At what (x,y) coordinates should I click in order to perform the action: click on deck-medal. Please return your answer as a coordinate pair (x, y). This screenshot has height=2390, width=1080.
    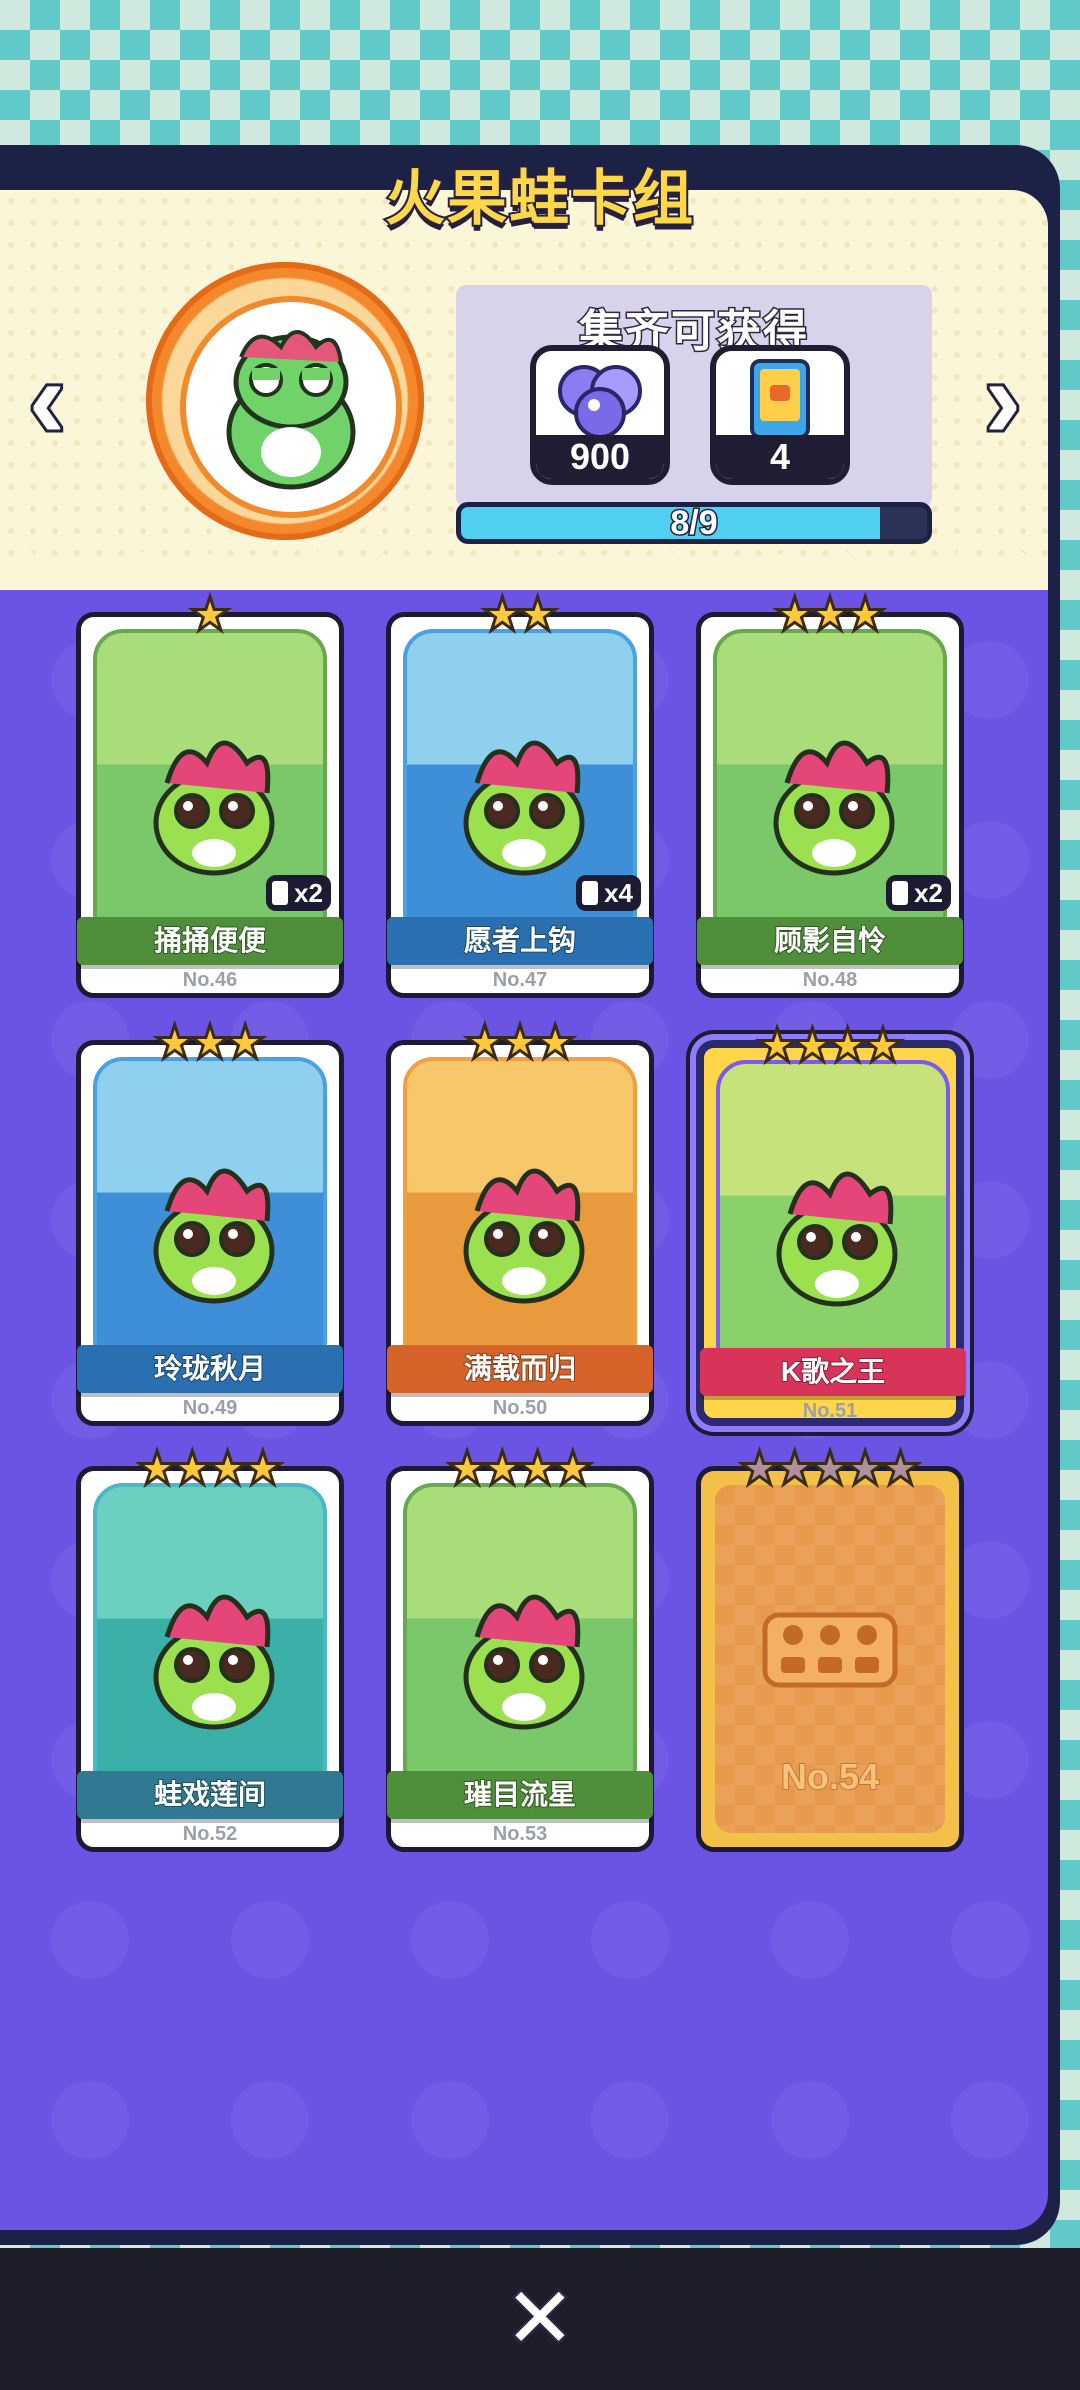
    Looking at the image, I should click on (285, 401).